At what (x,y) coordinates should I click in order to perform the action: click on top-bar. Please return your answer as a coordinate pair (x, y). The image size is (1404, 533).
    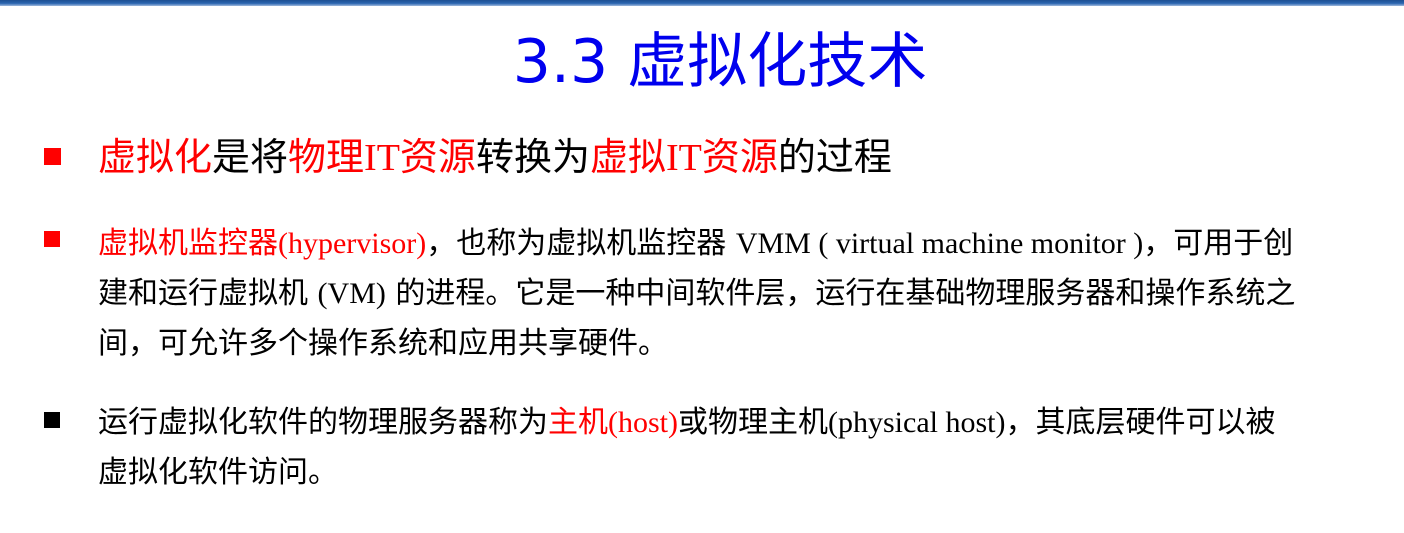
    Looking at the image, I should click on (702, 3).